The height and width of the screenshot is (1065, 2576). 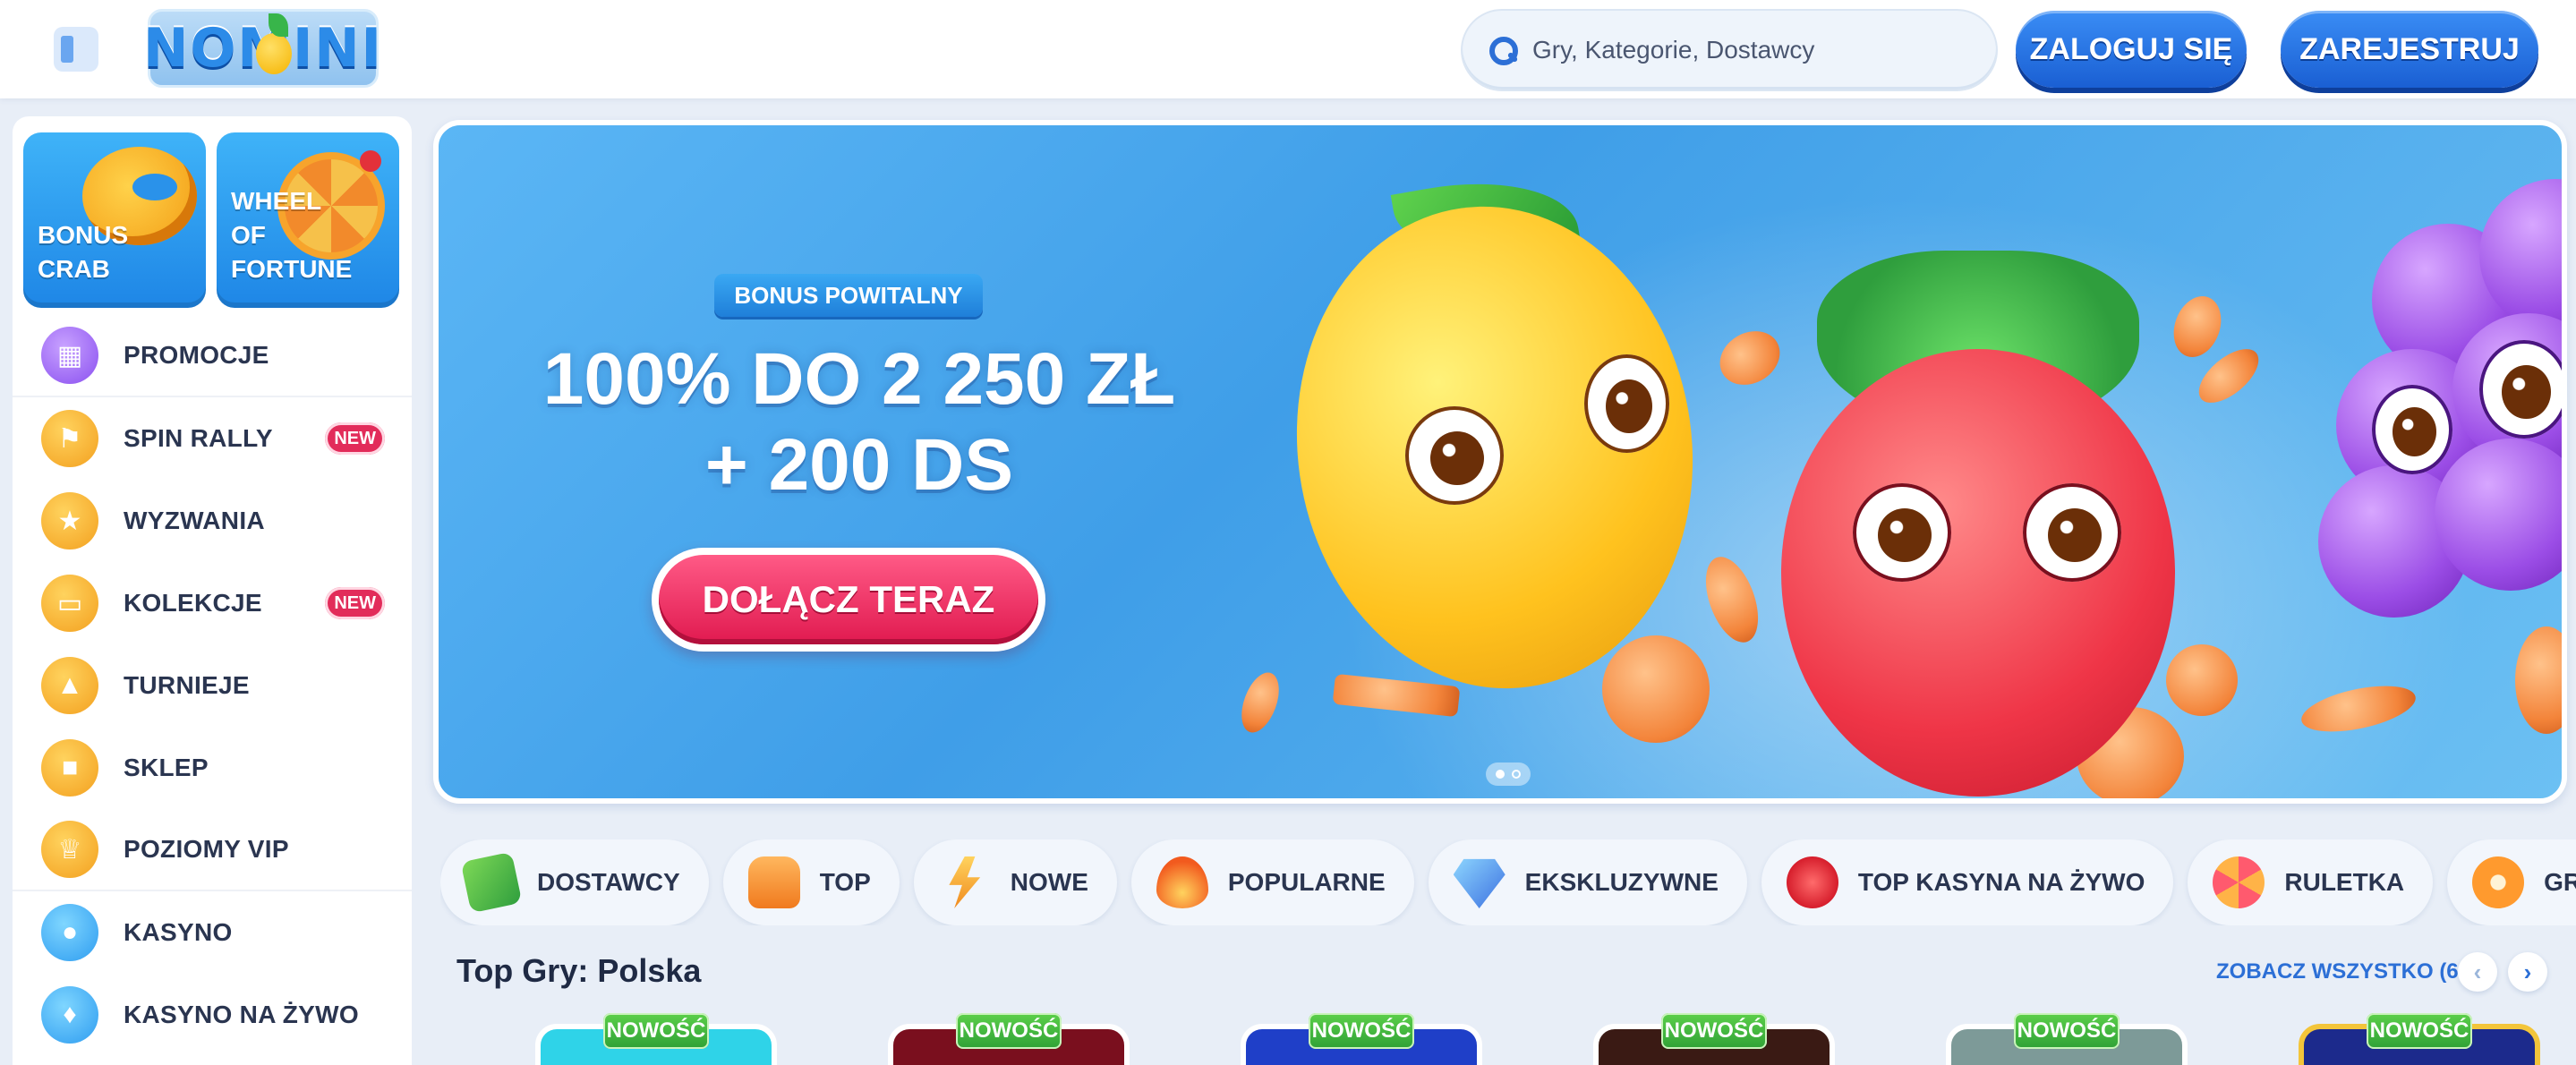 I want to click on gift-icon: ▦, so click(x=69, y=355).